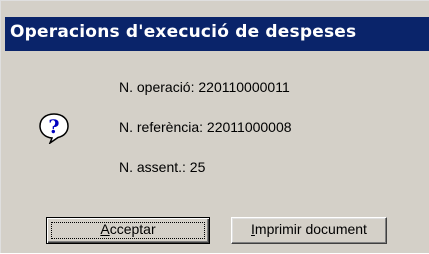 Image resolution: width=429 pixels, height=254 pixels. I want to click on operation-number: N. operació: 220110000011, so click(204, 87).